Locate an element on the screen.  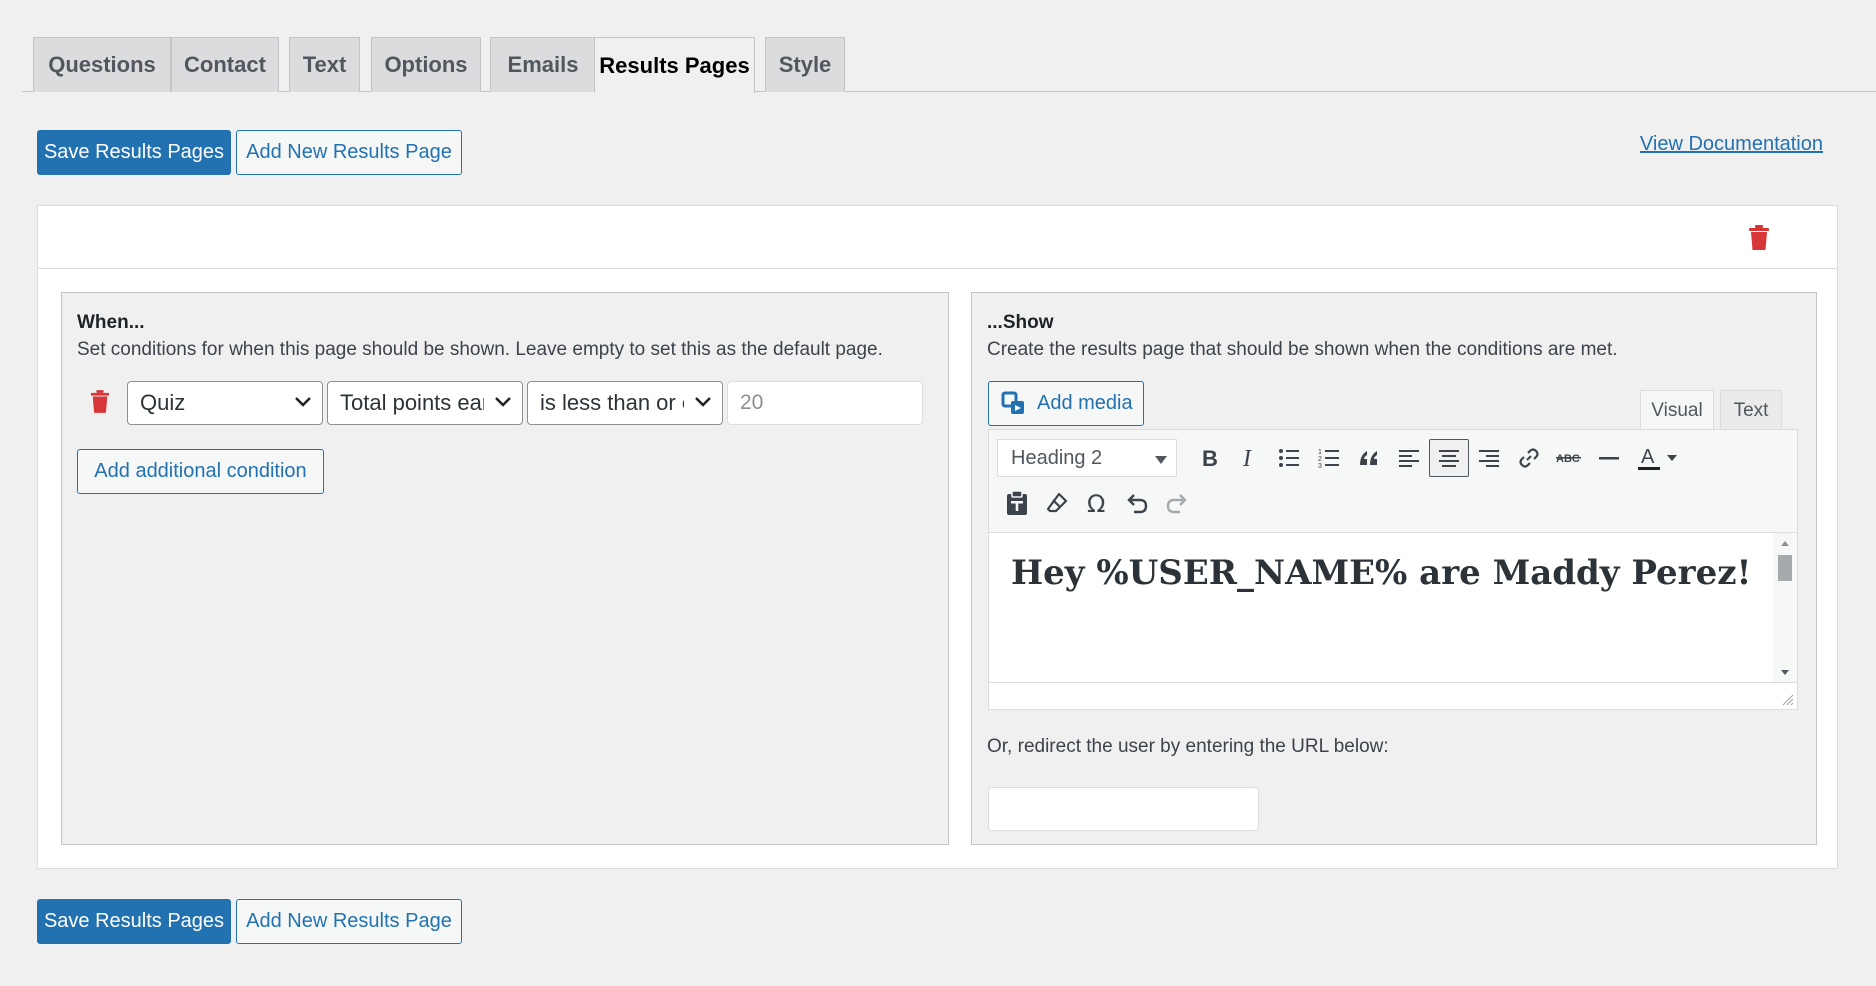
svg-text: Ω is located at coordinates (1096, 503).